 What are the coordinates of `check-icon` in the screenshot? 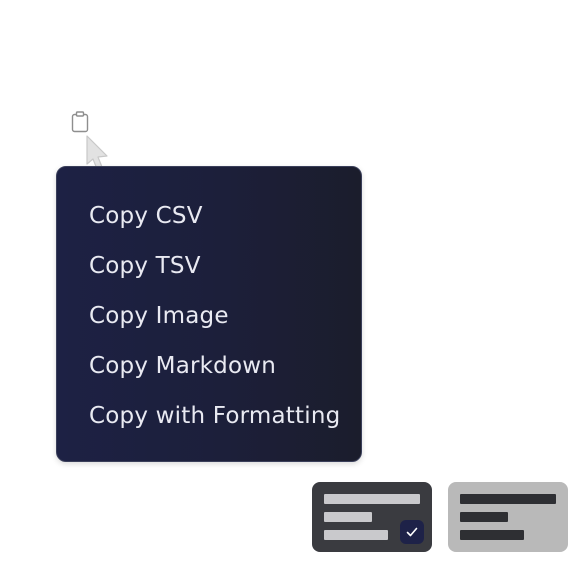 It's located at (412, 532).